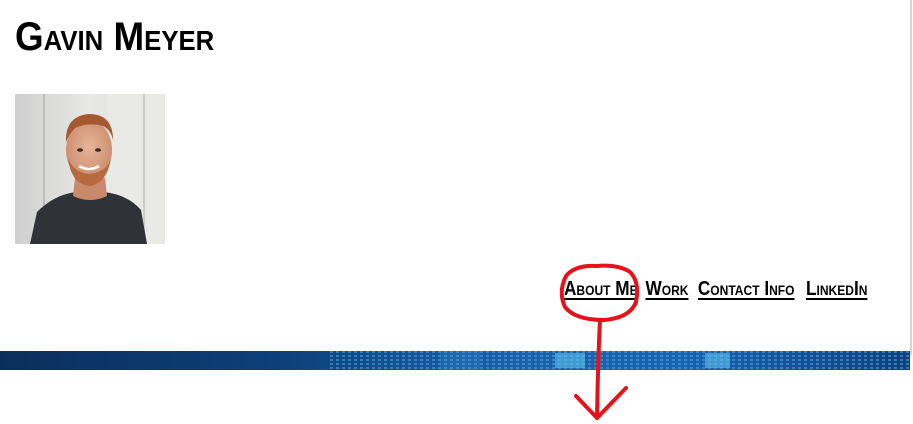 This screenshot has width=913, height=424. What do you see at coordinates (911, 177) in the screenshot?
I see `page-edge-divider` at bounding box center [911, 177].